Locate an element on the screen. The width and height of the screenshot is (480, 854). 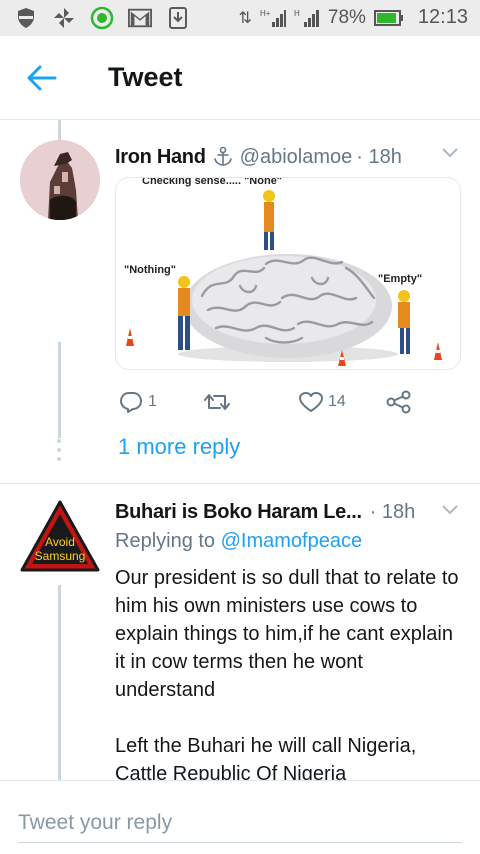
reply-icon is located at coordinates (131, 402).